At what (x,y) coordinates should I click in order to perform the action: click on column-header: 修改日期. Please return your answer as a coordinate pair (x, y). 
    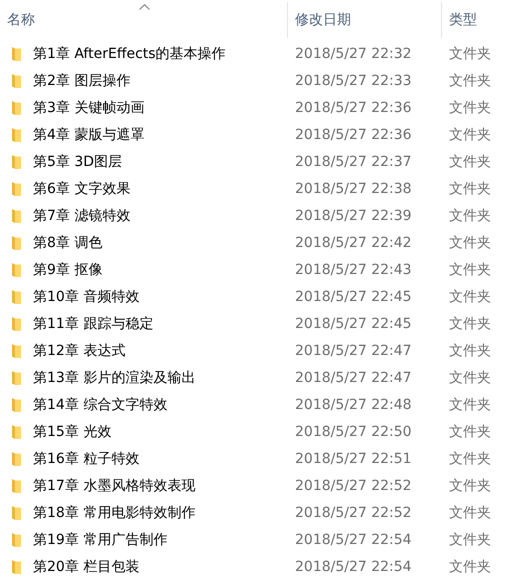
    Looking at the image, I should click on (365, 20).